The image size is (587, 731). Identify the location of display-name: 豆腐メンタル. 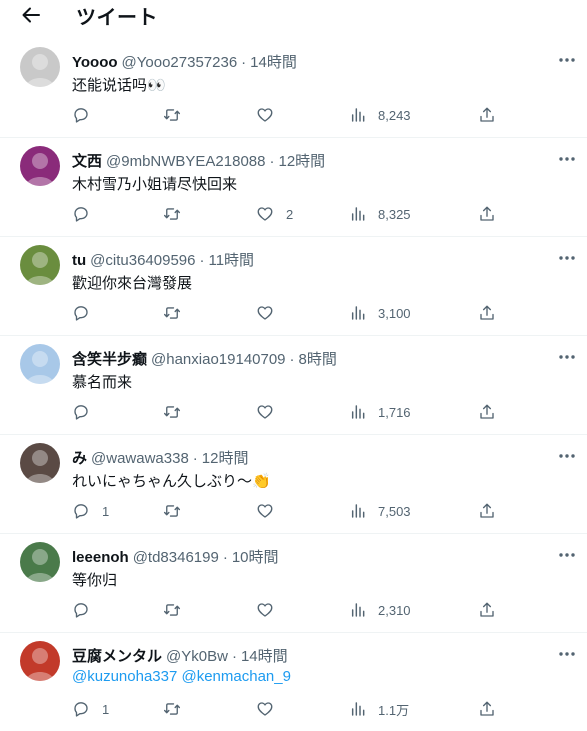
(117, 655).